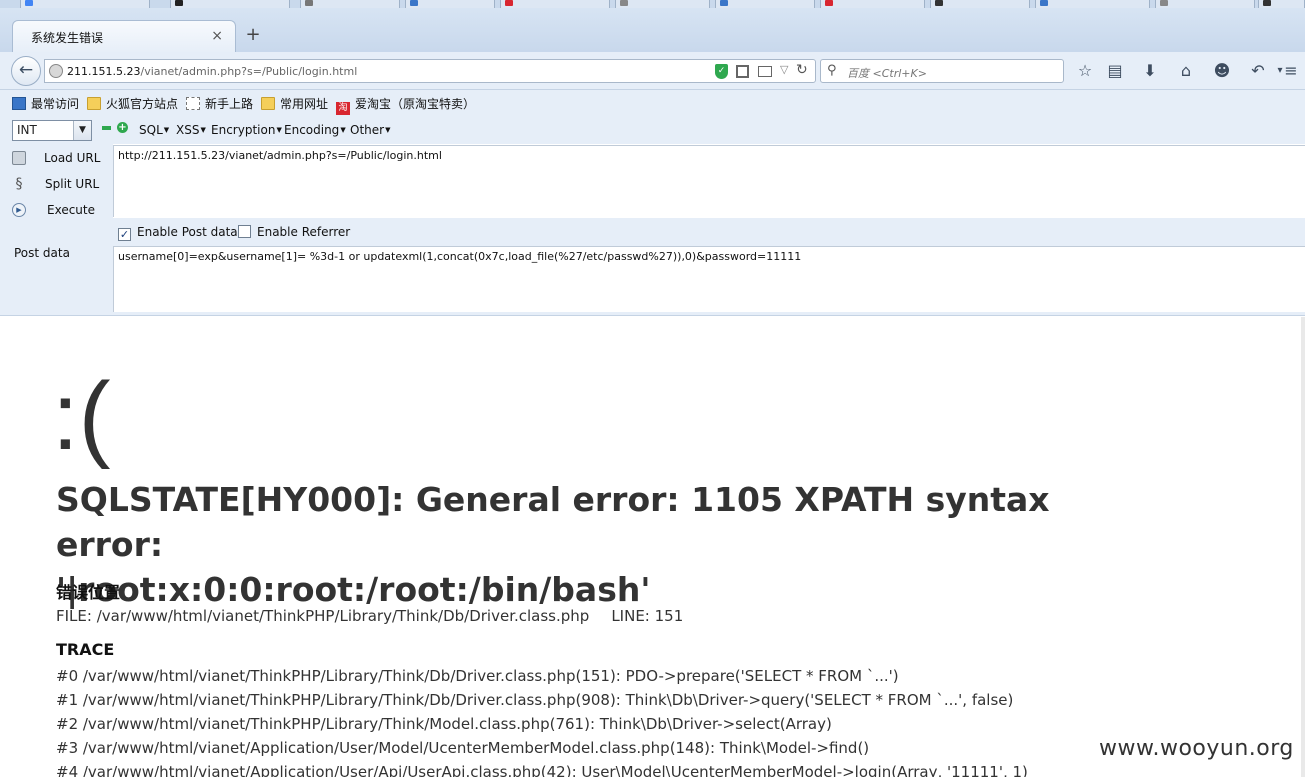  Describe the element at coordinates (142, 104) in the screenshot. I see `bookmark-label: 火狐官方站点` at that location.